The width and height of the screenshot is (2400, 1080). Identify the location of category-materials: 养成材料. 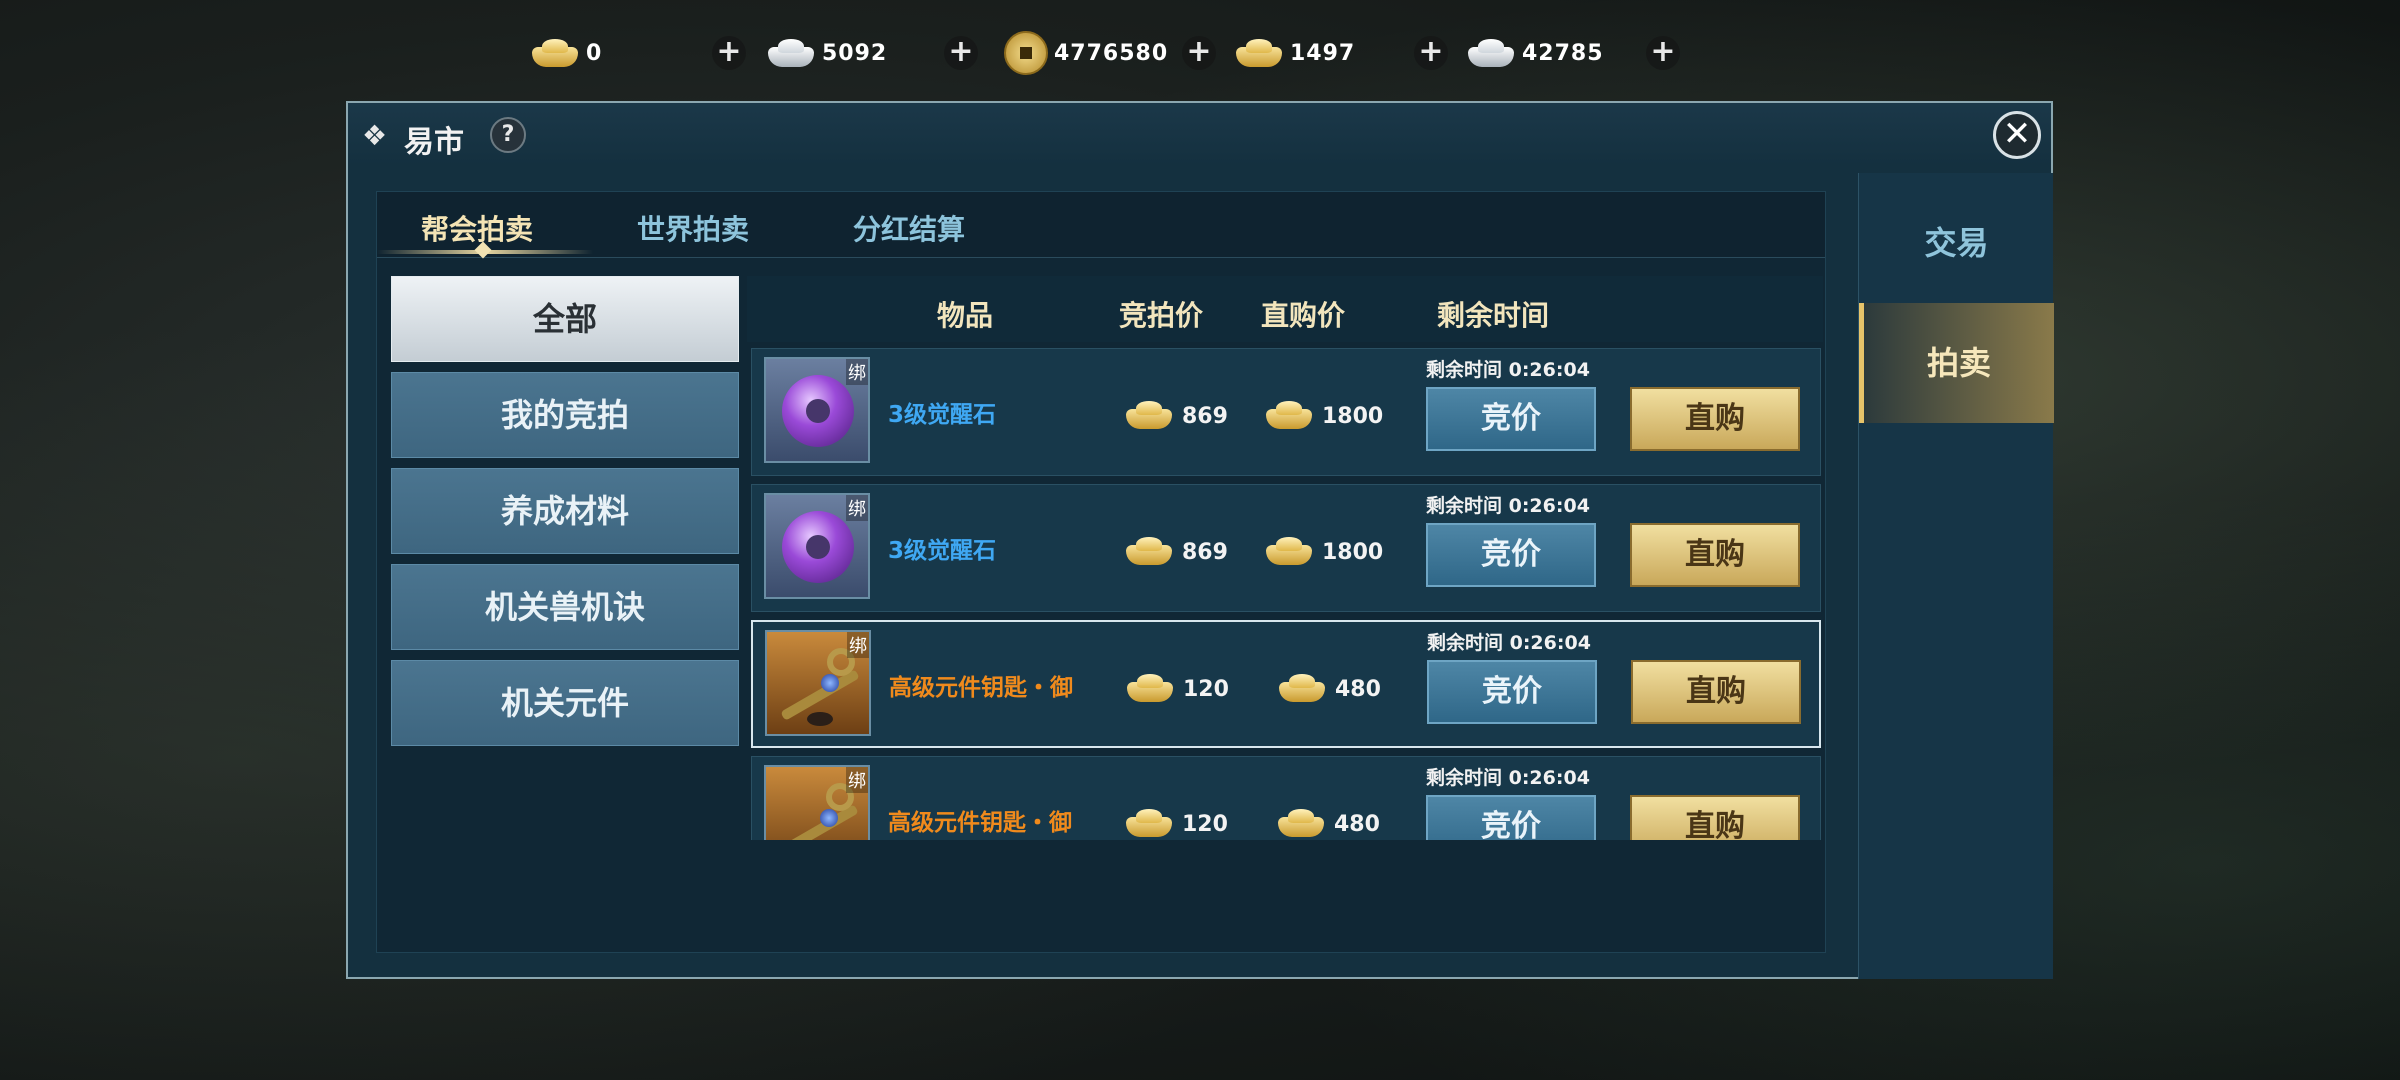
(565, 511).